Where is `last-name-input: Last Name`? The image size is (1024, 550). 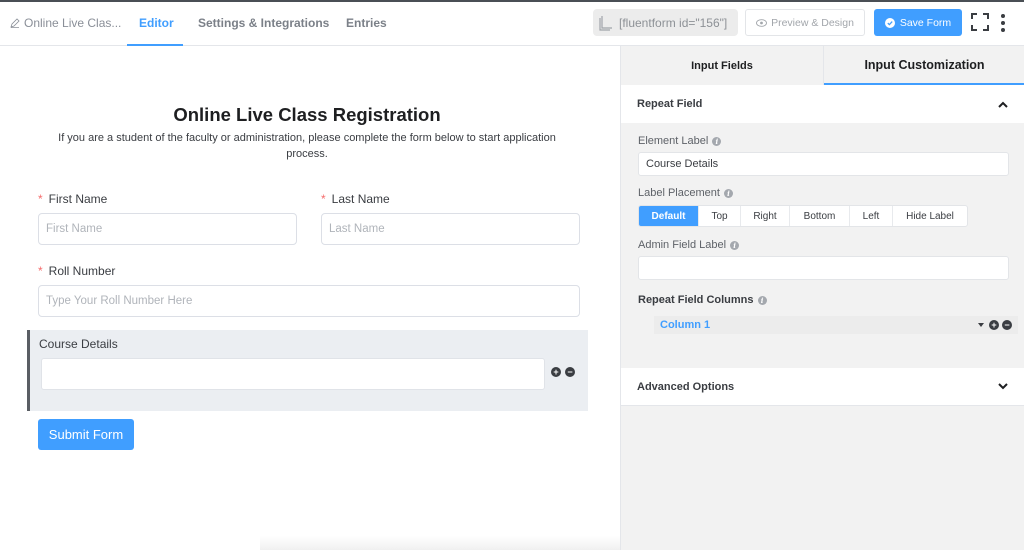
last-name-input: Last Name is located at coordinates (450, 229).